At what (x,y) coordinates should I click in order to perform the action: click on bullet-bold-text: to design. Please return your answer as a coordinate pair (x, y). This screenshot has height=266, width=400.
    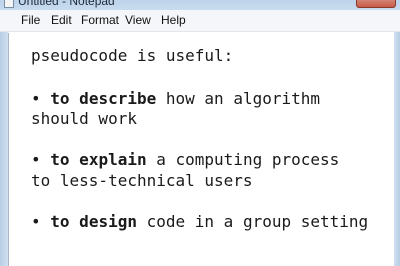
    Looking at the image, I should click on (93, 221).